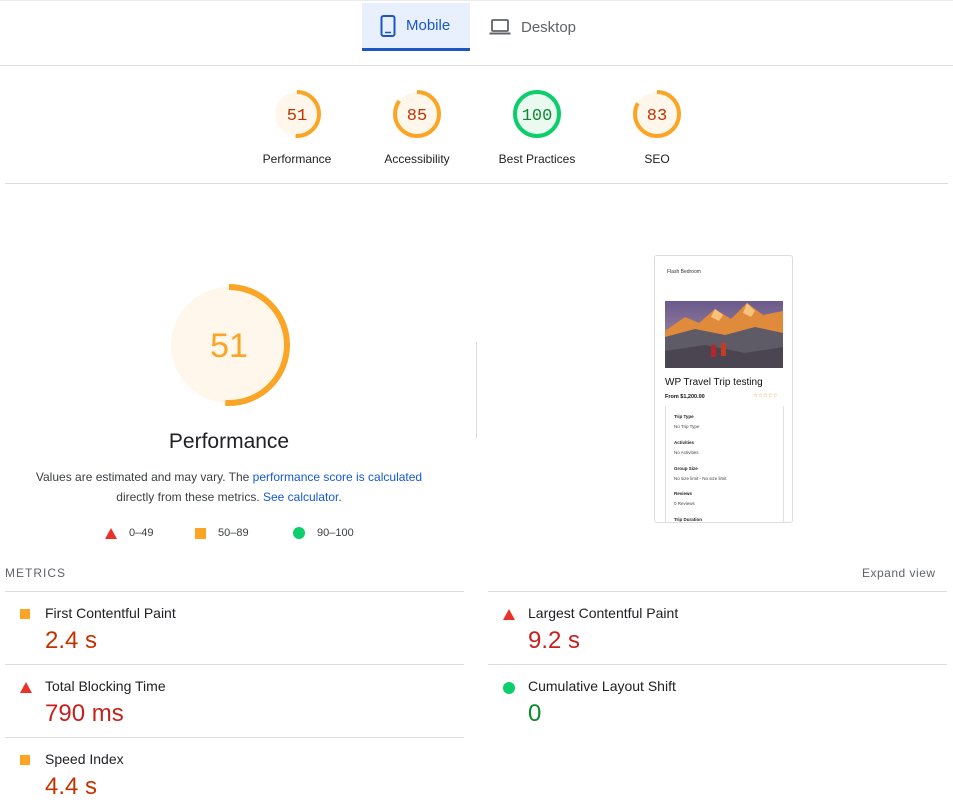  Describe the element at coordinates (476, 390) in the screenshot. I see `vertical-divider` at that location.